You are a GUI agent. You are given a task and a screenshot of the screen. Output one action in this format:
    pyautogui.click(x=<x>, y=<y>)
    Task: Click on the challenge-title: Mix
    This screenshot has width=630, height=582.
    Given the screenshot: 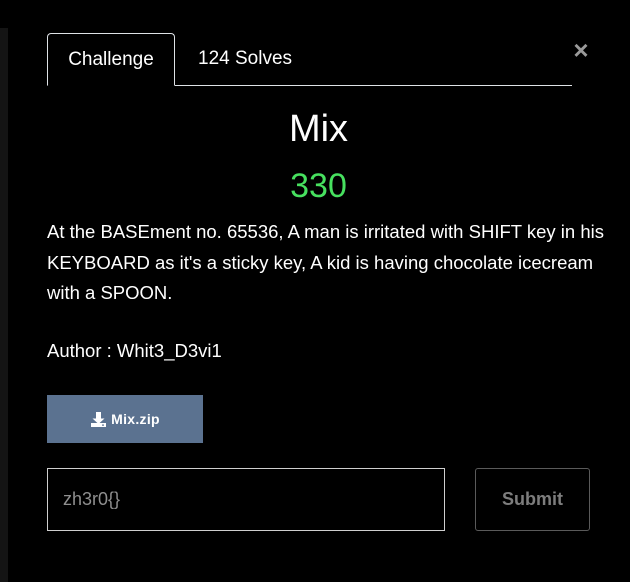 What is the action you would take?
    pyautogui.click(x=318, y=129)
    